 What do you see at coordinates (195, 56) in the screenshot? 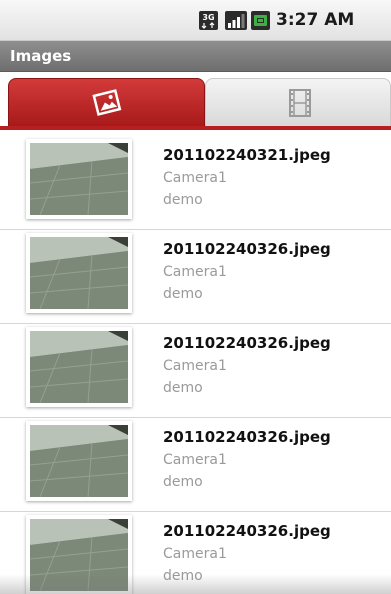
I see `title-bar: Images` at bounding box center [195, 56].